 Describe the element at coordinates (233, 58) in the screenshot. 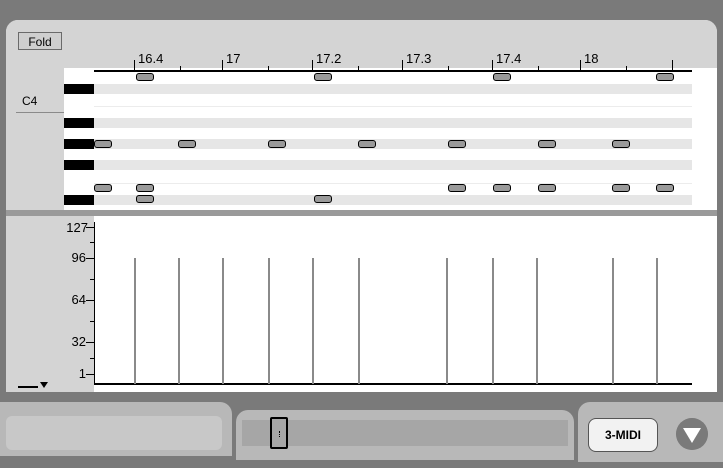

I see `ruler-label: 17` at that location.